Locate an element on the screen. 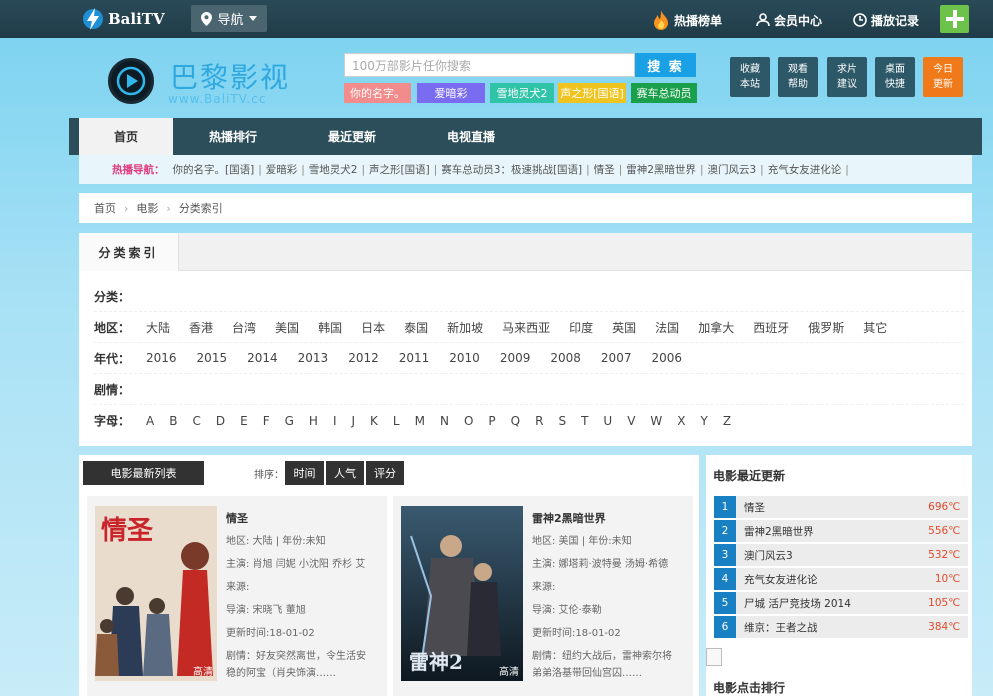  filter-option: 2014 is located at coordinates (262, 358).